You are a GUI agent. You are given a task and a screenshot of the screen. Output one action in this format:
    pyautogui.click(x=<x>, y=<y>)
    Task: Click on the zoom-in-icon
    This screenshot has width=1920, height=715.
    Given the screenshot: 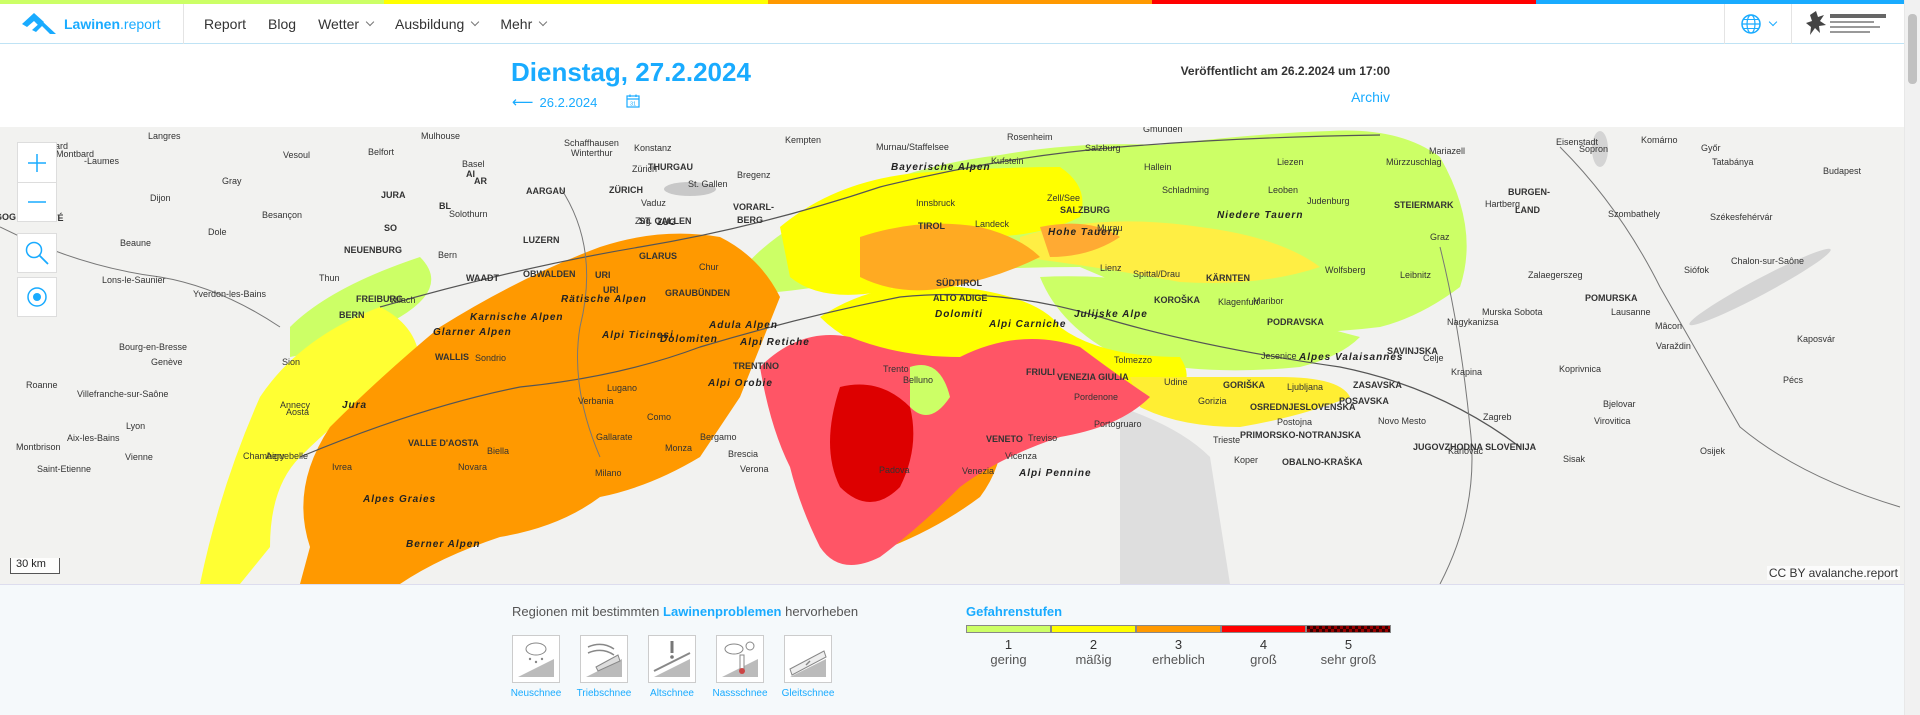 What is the action you would take?
    pyautogui.click(x=37, y=162)
    